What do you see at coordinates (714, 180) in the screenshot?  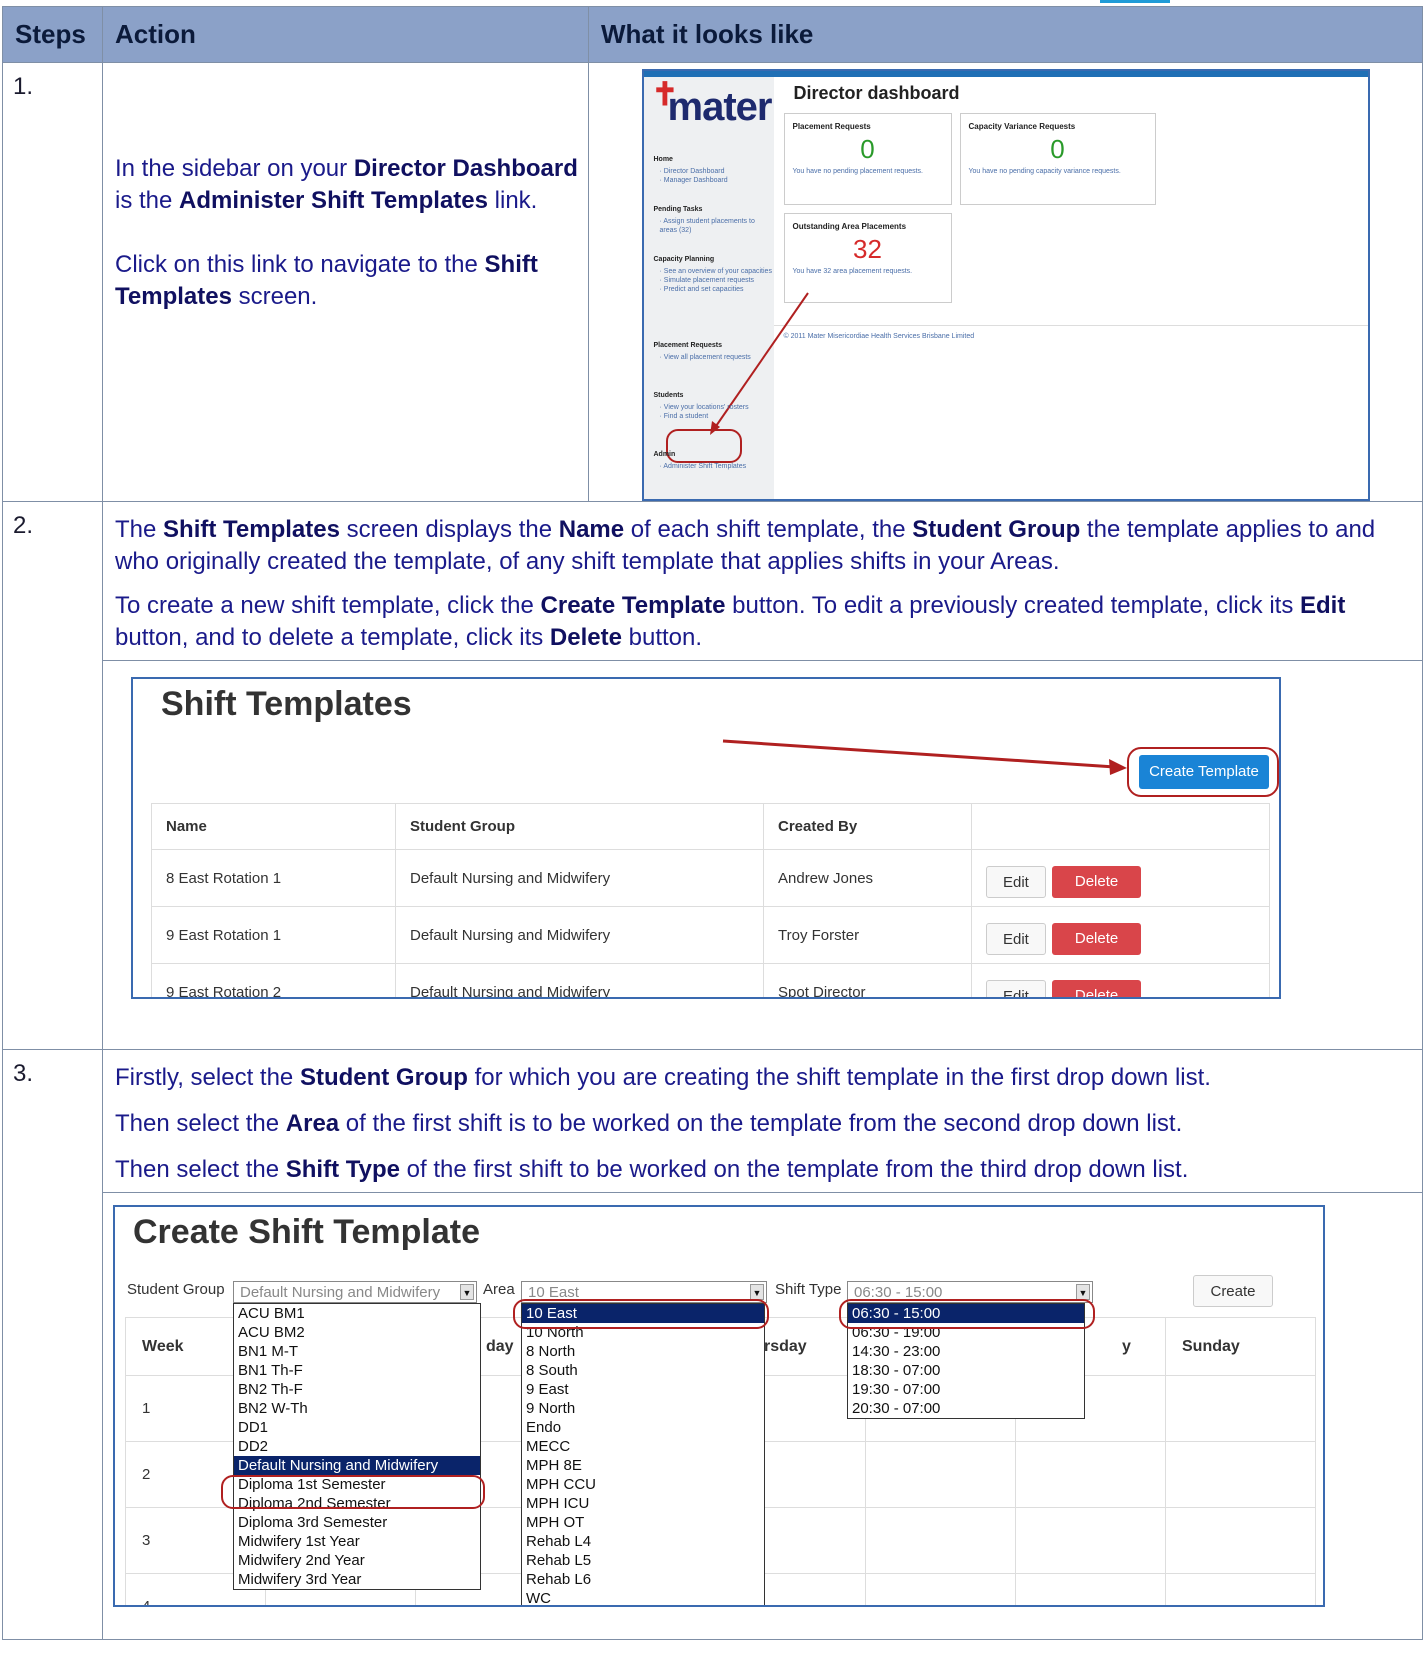 I see `sidebar-link: · Manager Dashboard` at bounding box center [714, 180].